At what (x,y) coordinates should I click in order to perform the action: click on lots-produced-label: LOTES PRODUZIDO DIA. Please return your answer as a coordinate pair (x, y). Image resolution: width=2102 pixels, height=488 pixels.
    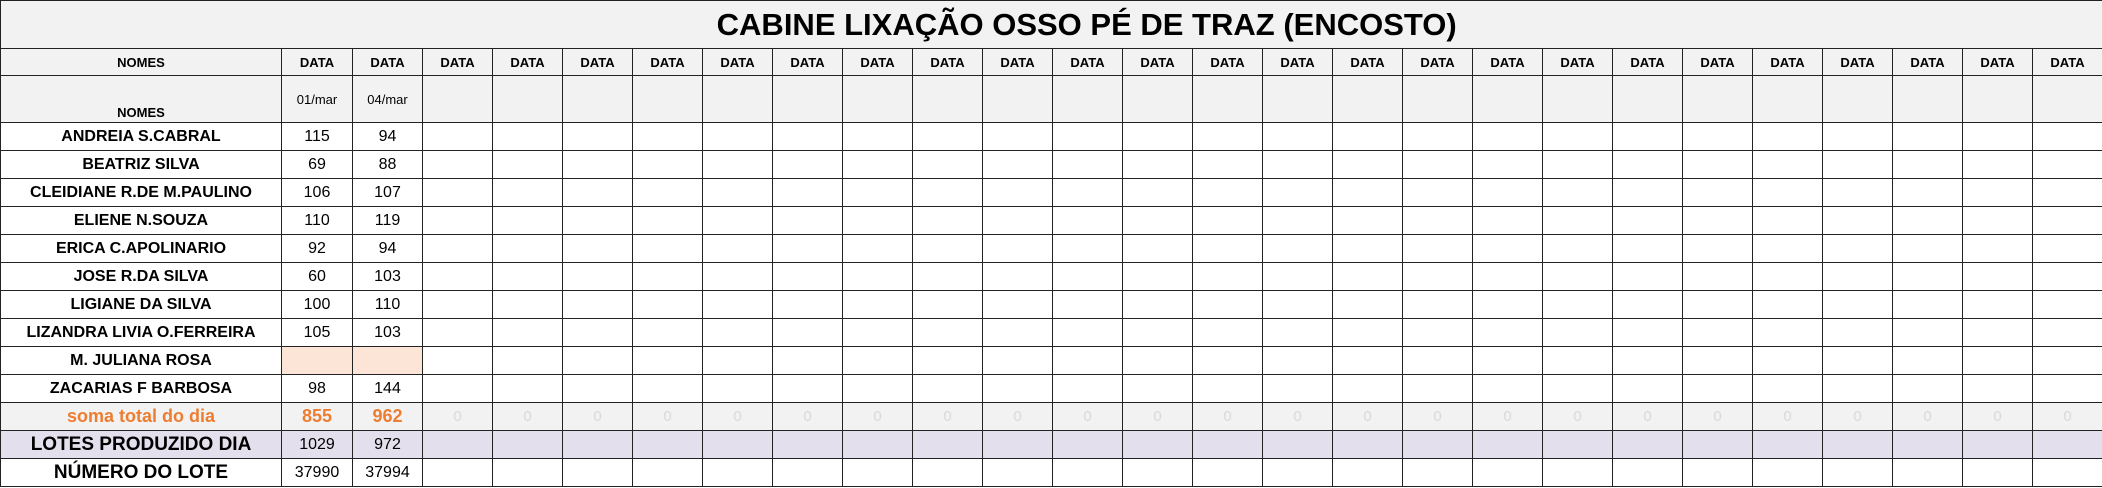
    Looking at the image, I should click on (141, 444).